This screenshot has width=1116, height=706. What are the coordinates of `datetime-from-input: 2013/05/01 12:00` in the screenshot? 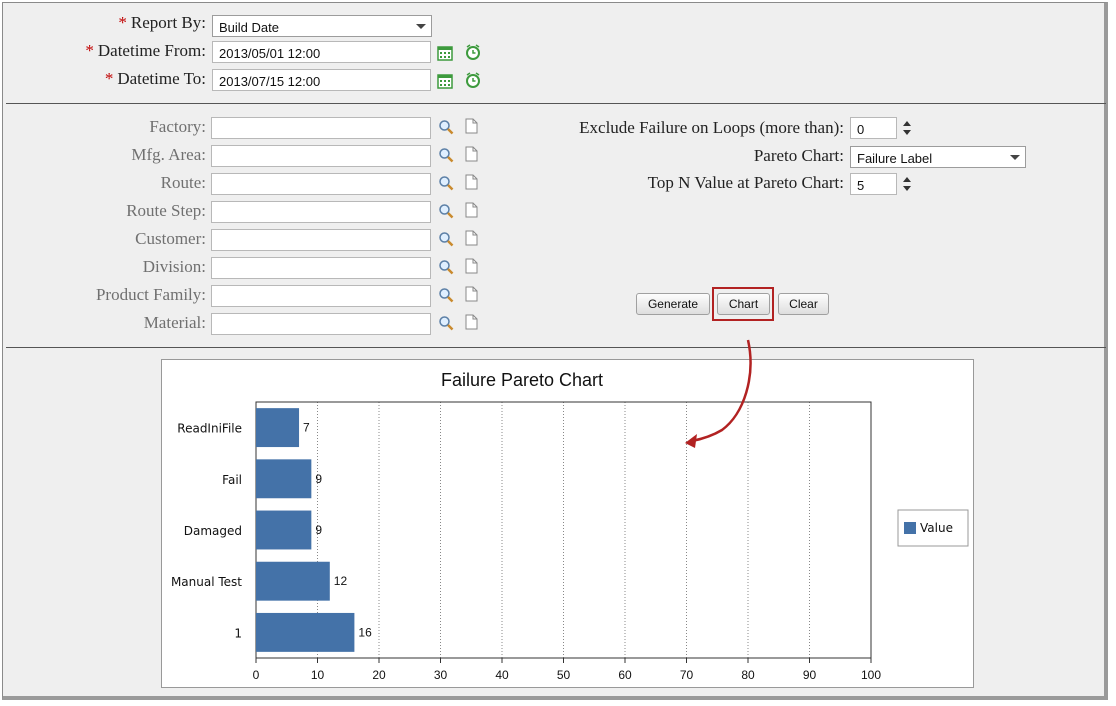 It's located at (321, 52).